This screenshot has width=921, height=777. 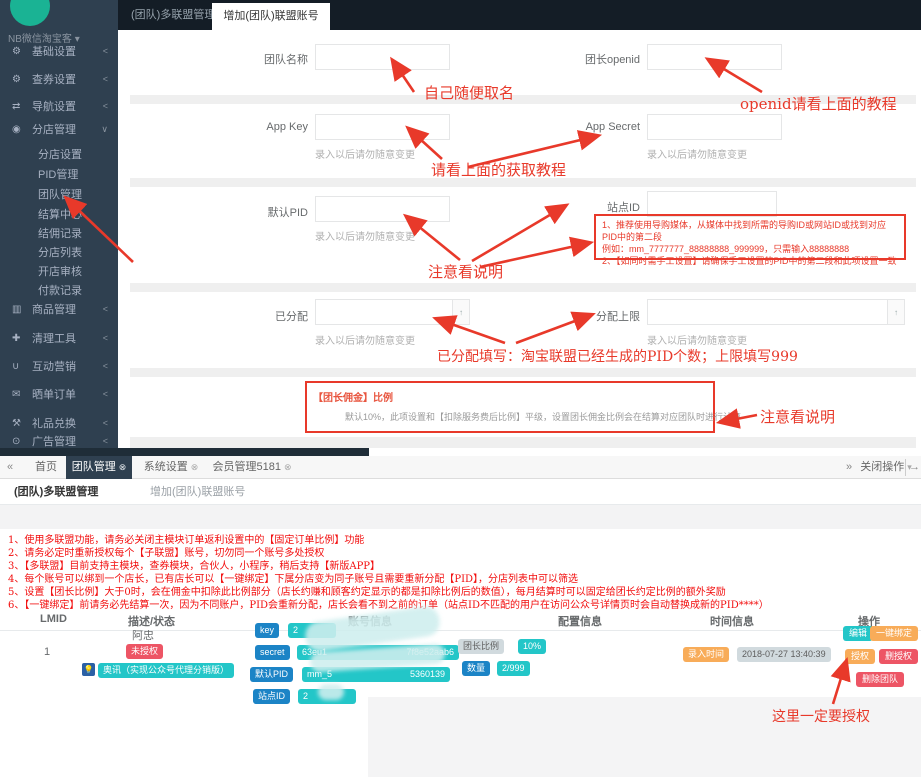 I want to click on sidebar-item-nav-settings: ⇄ 导航设置 <, so click(x=59, y=106).